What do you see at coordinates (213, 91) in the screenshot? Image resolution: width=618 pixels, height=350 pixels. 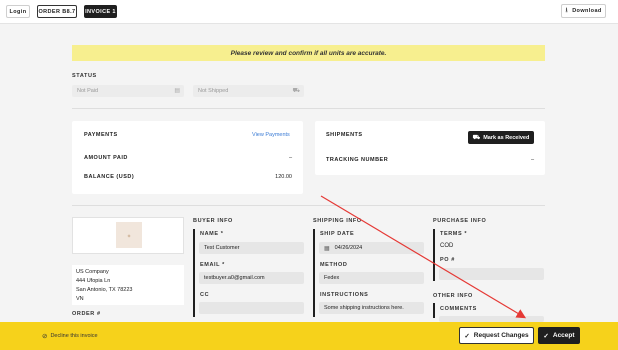 I see `shipping-status-value: Not Shipped` at bounding box center [213, 91].